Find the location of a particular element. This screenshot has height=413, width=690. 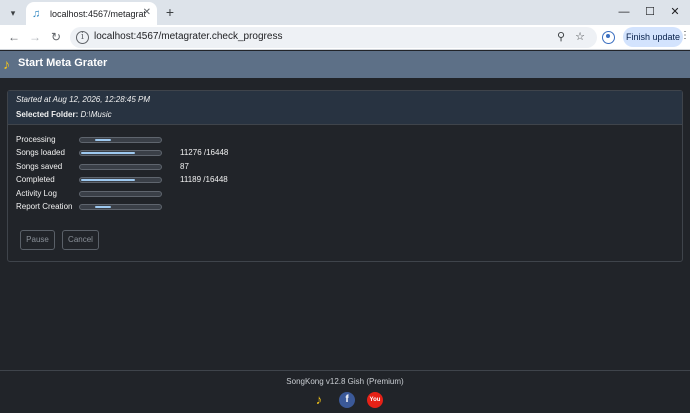

star-icon: ☆ is located at coordinates (580, 37).